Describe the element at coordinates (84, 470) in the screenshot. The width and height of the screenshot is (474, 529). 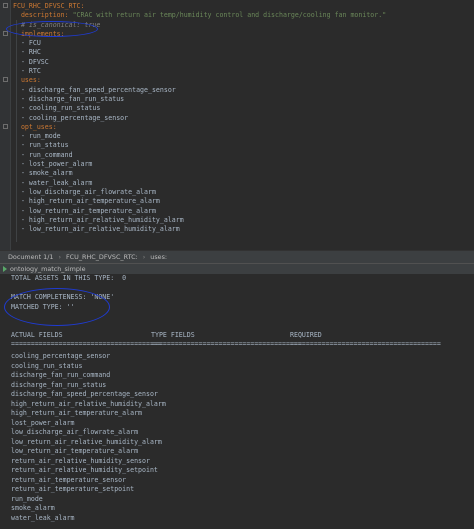
I see `actual-field-row: return_air_relative_humidity_setpoint` at that location.